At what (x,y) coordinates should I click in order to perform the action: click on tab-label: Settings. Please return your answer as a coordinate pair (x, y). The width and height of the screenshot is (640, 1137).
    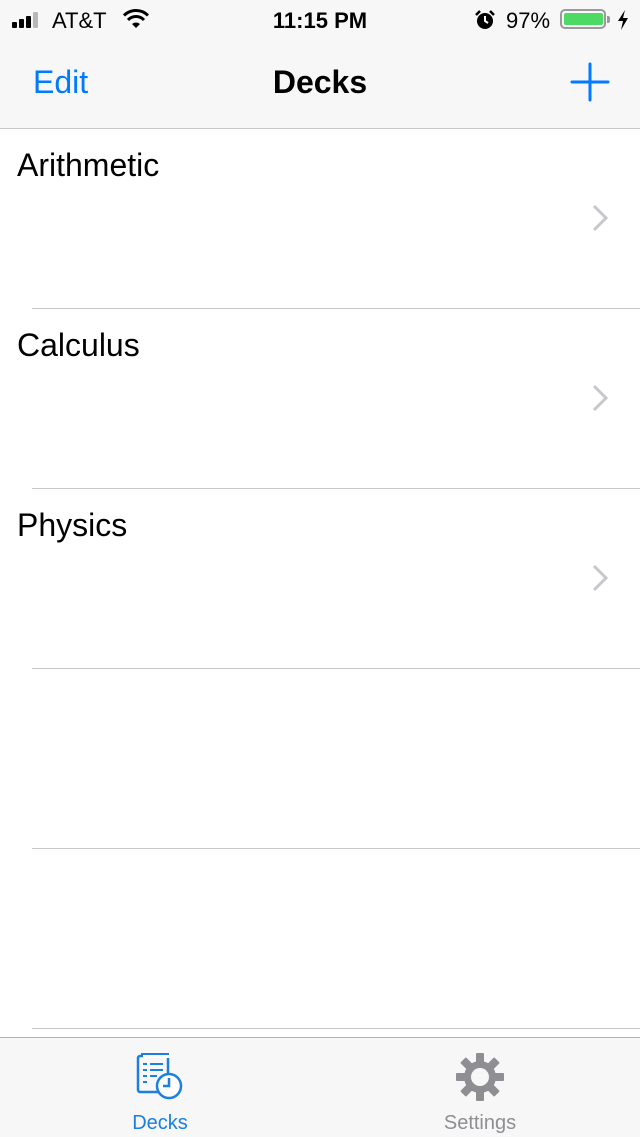
    Looking at the image, I should click on (480, 1123).